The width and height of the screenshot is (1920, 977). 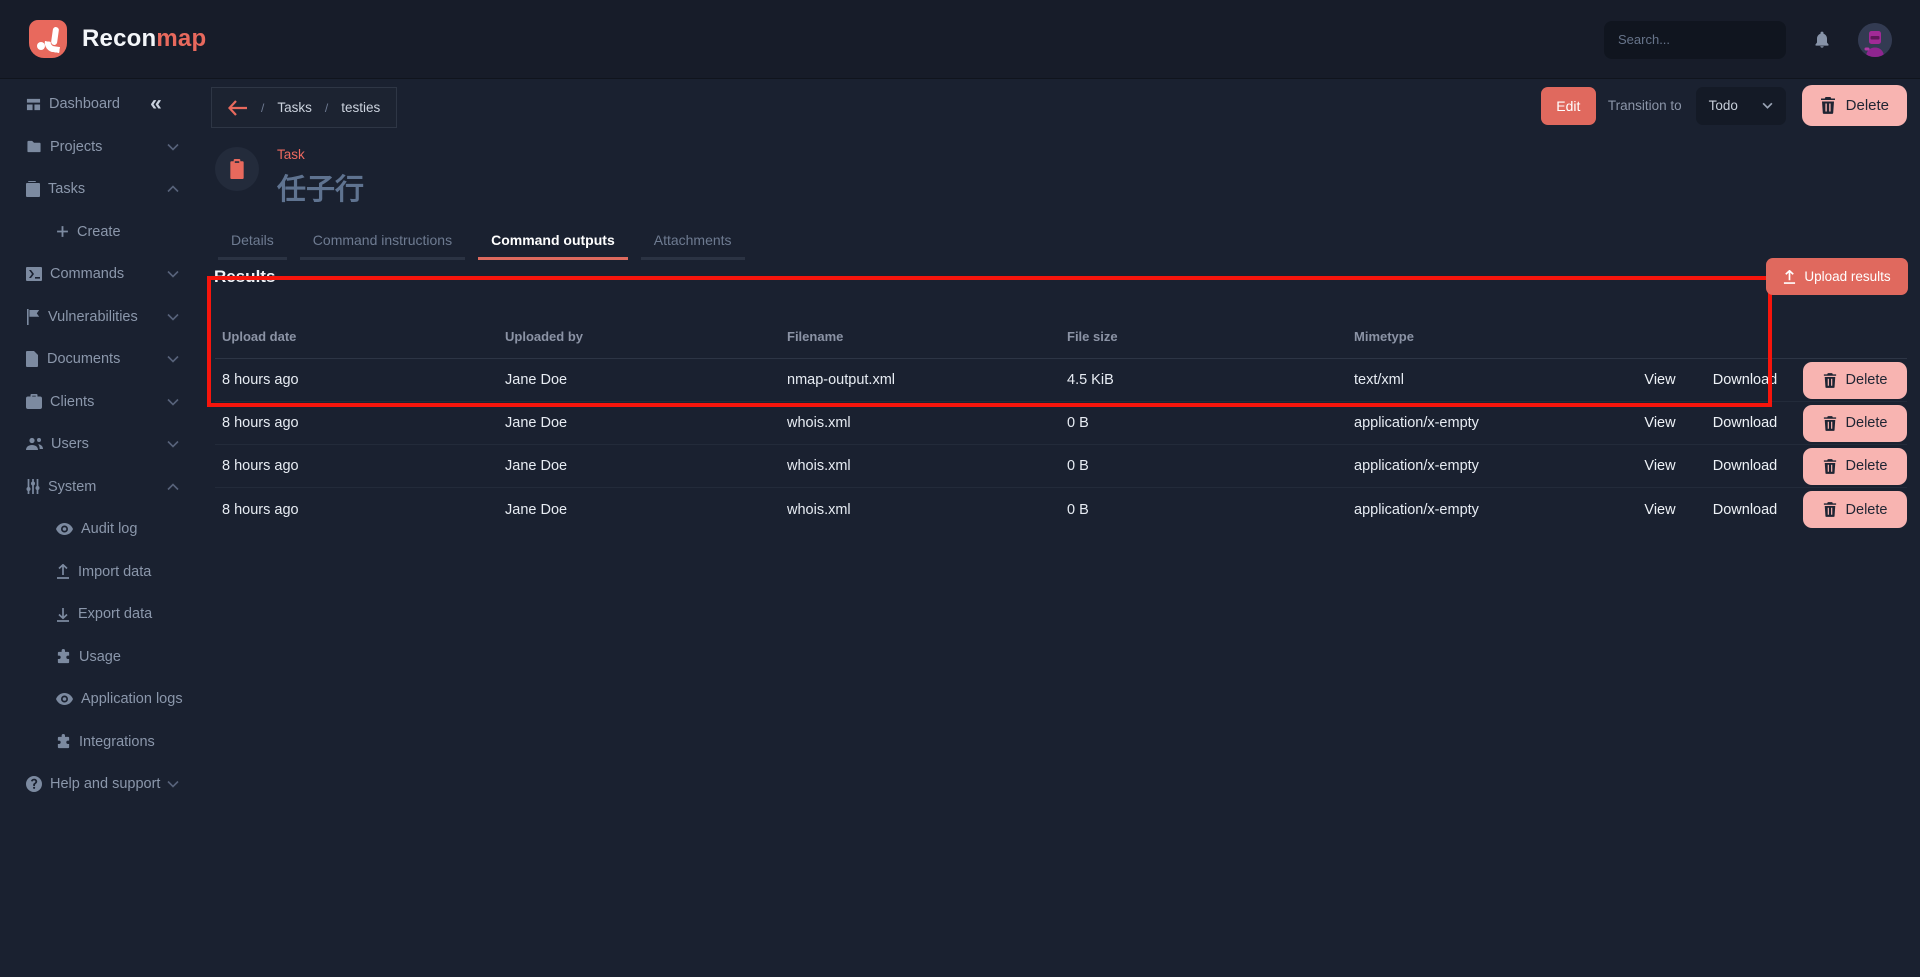 What do you see at coordinates (536, 509) in the screenshot?
I see `cell-uploaded-by: Jane Doe` at bounding box center [536, 509].